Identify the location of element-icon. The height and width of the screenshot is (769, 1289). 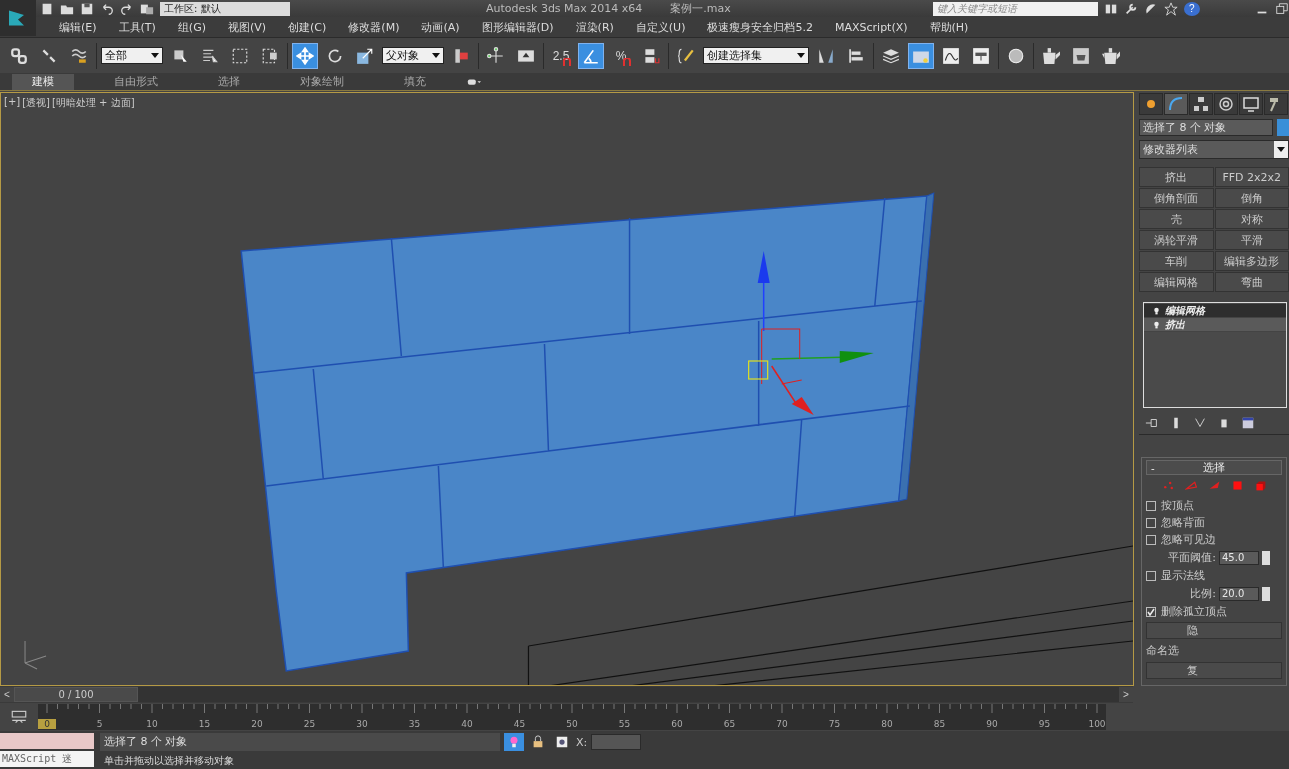
(1260, 485).